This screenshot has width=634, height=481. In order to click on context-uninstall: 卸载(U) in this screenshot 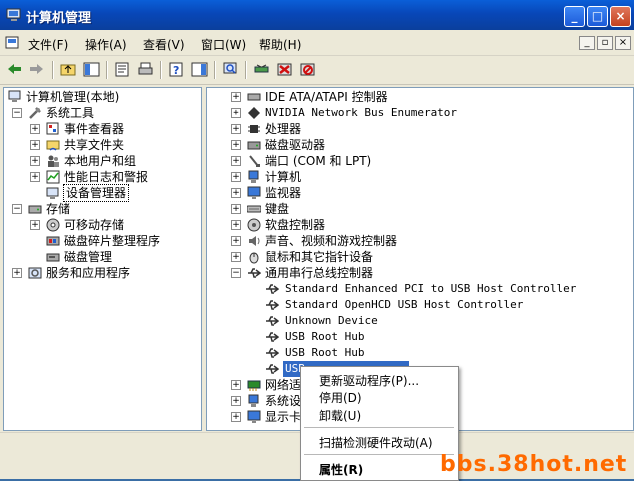, I will do `click(340, 415)`.